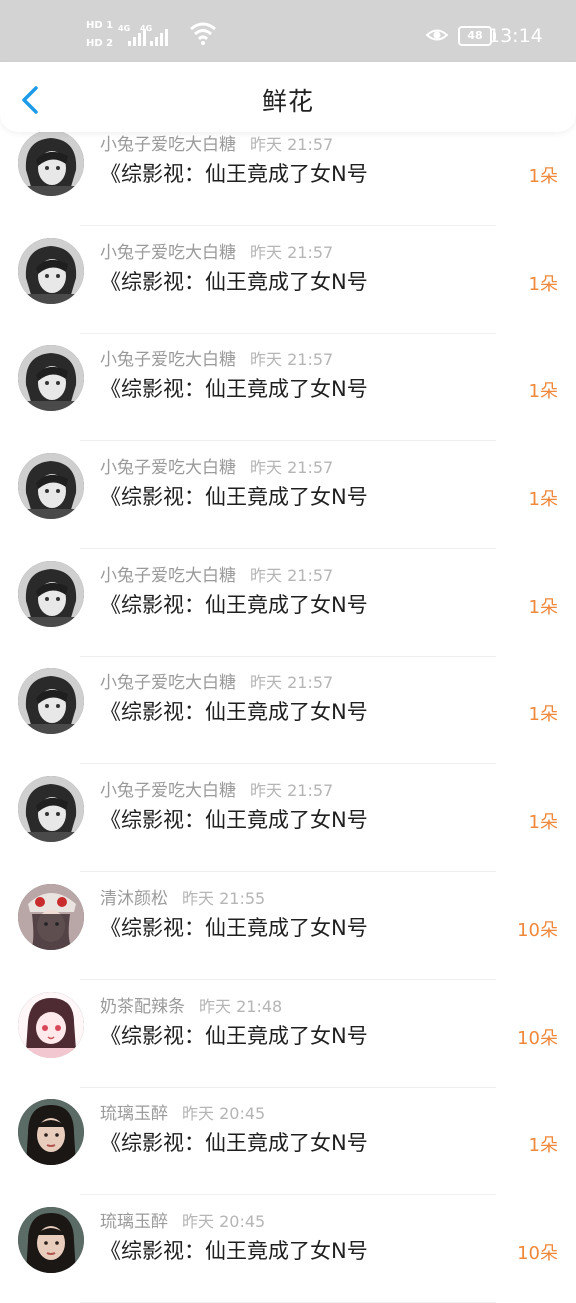 The image size is (576, 1303). I want to click on timestamp: 昨天 21:55, so click(224, 898).